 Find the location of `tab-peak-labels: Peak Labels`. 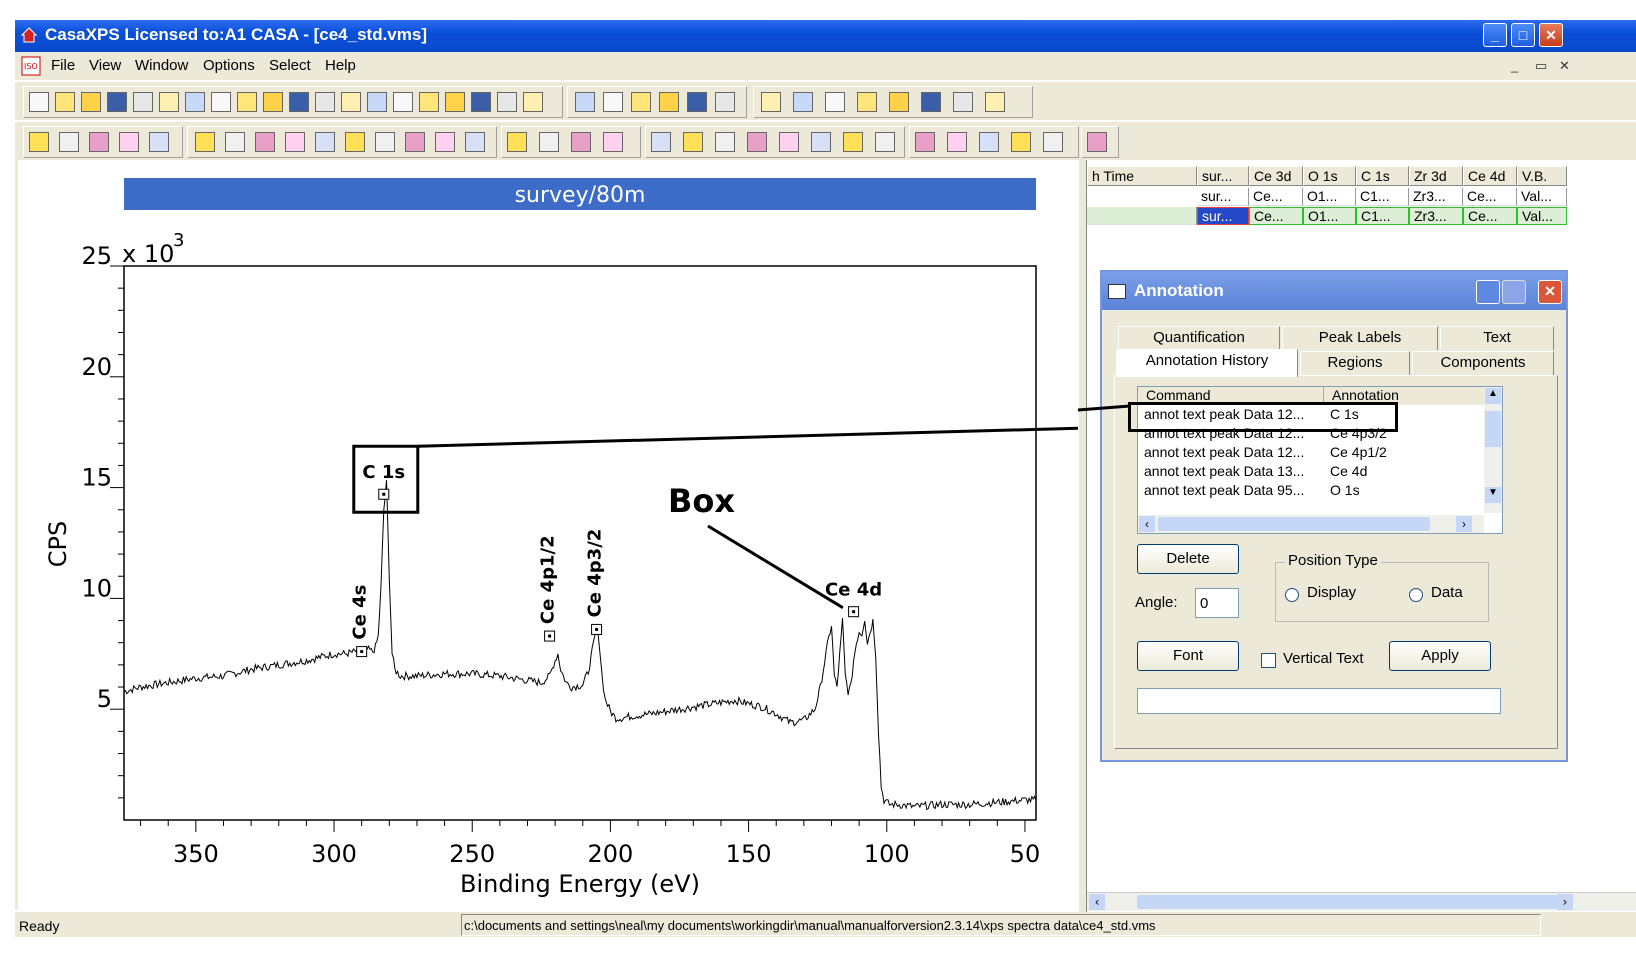

tab-peak-labels: Peak Labels is located at coordinates (1360, 338).